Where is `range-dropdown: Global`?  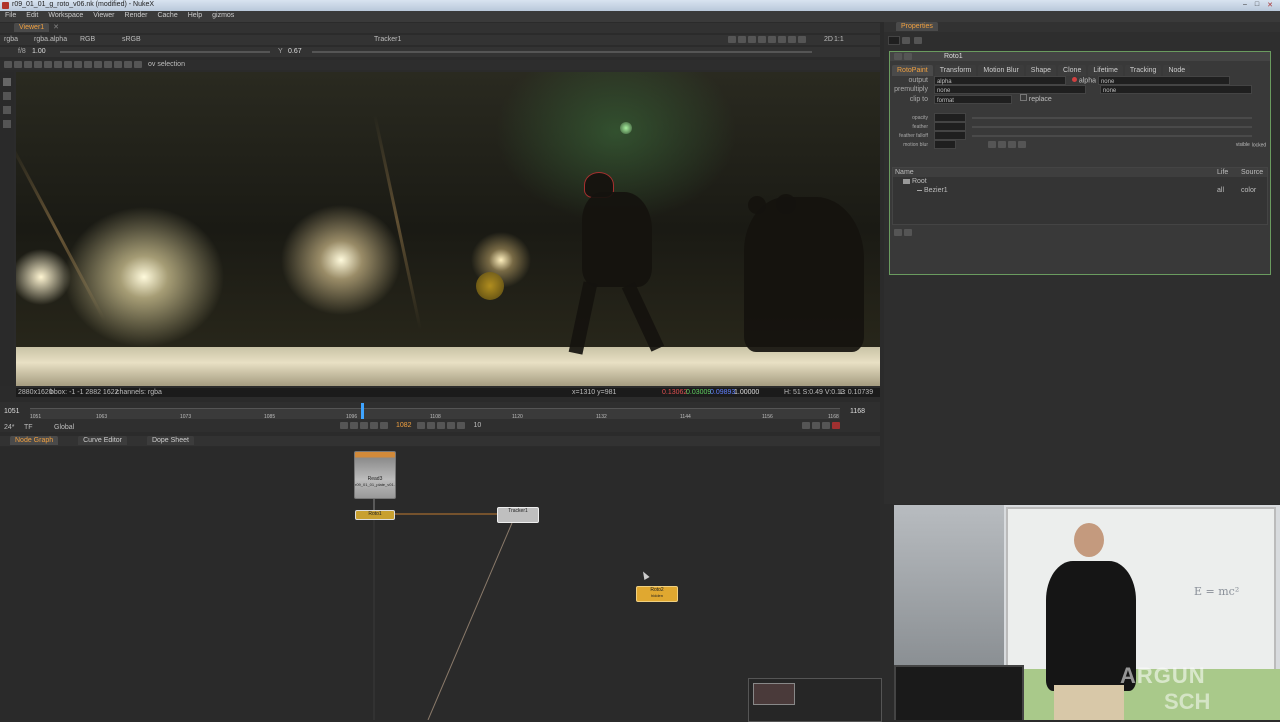
range-dropdown: Global is located at coordinates (64, 427).